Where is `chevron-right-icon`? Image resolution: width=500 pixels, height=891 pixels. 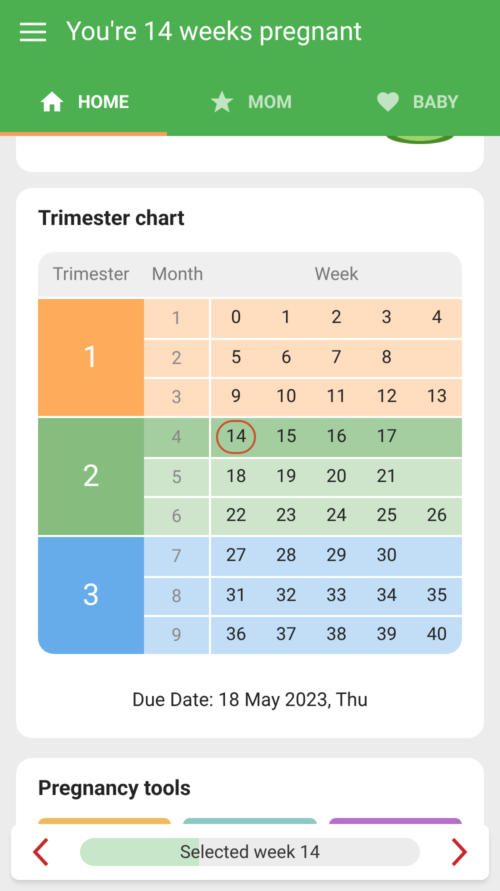
chevron-right-icon is located at coordinates (459, 852).